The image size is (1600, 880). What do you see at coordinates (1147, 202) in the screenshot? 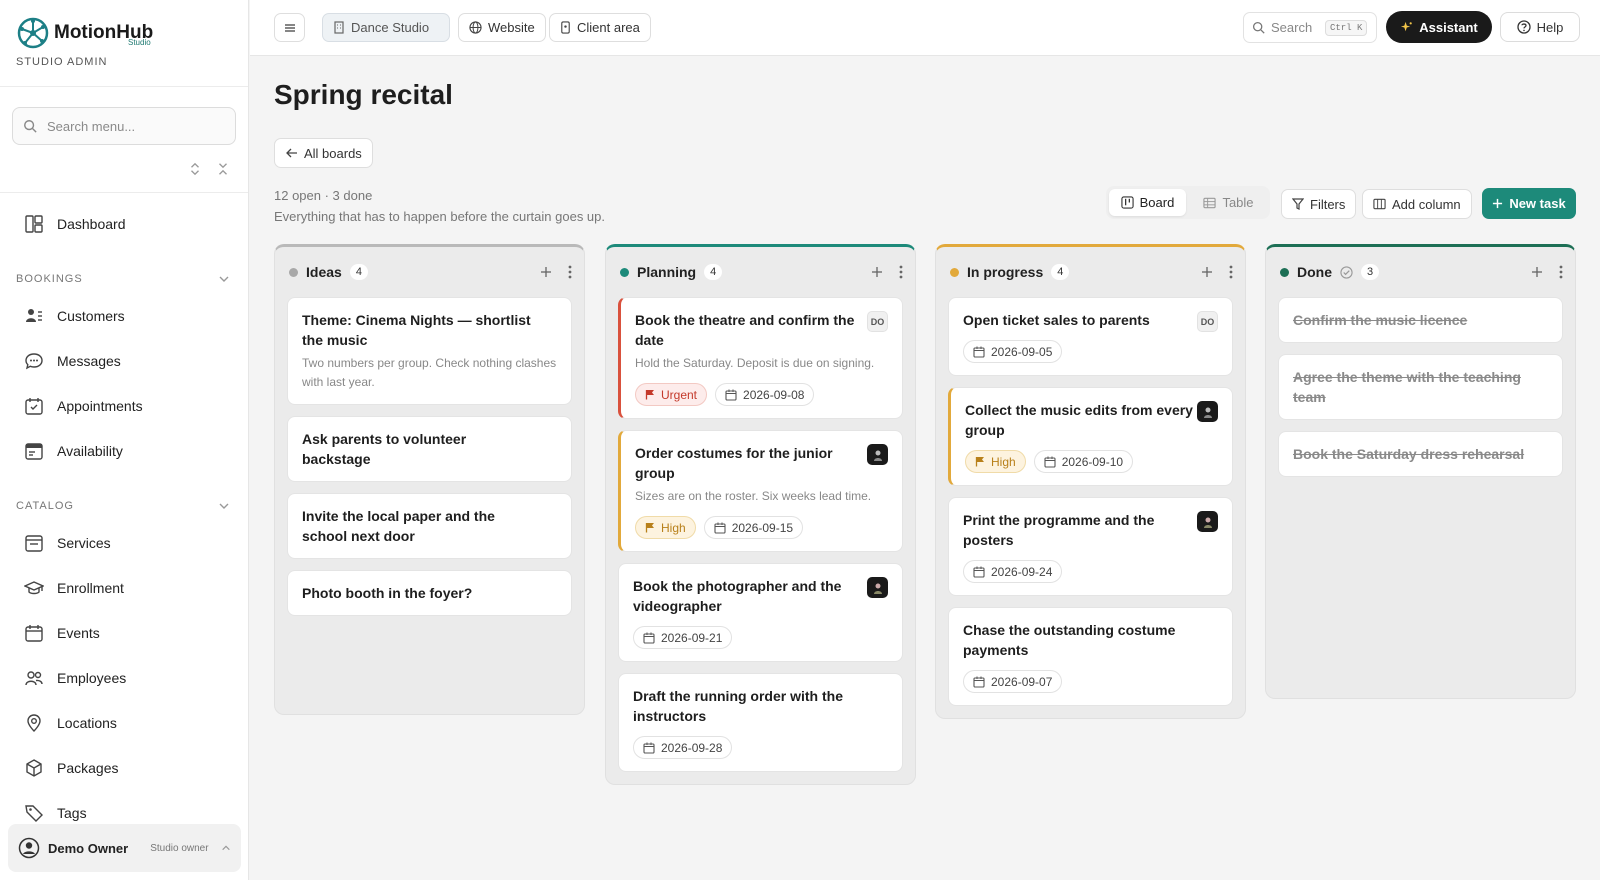
I see `board-view-button: Board` at bounding box center [1147, 202].